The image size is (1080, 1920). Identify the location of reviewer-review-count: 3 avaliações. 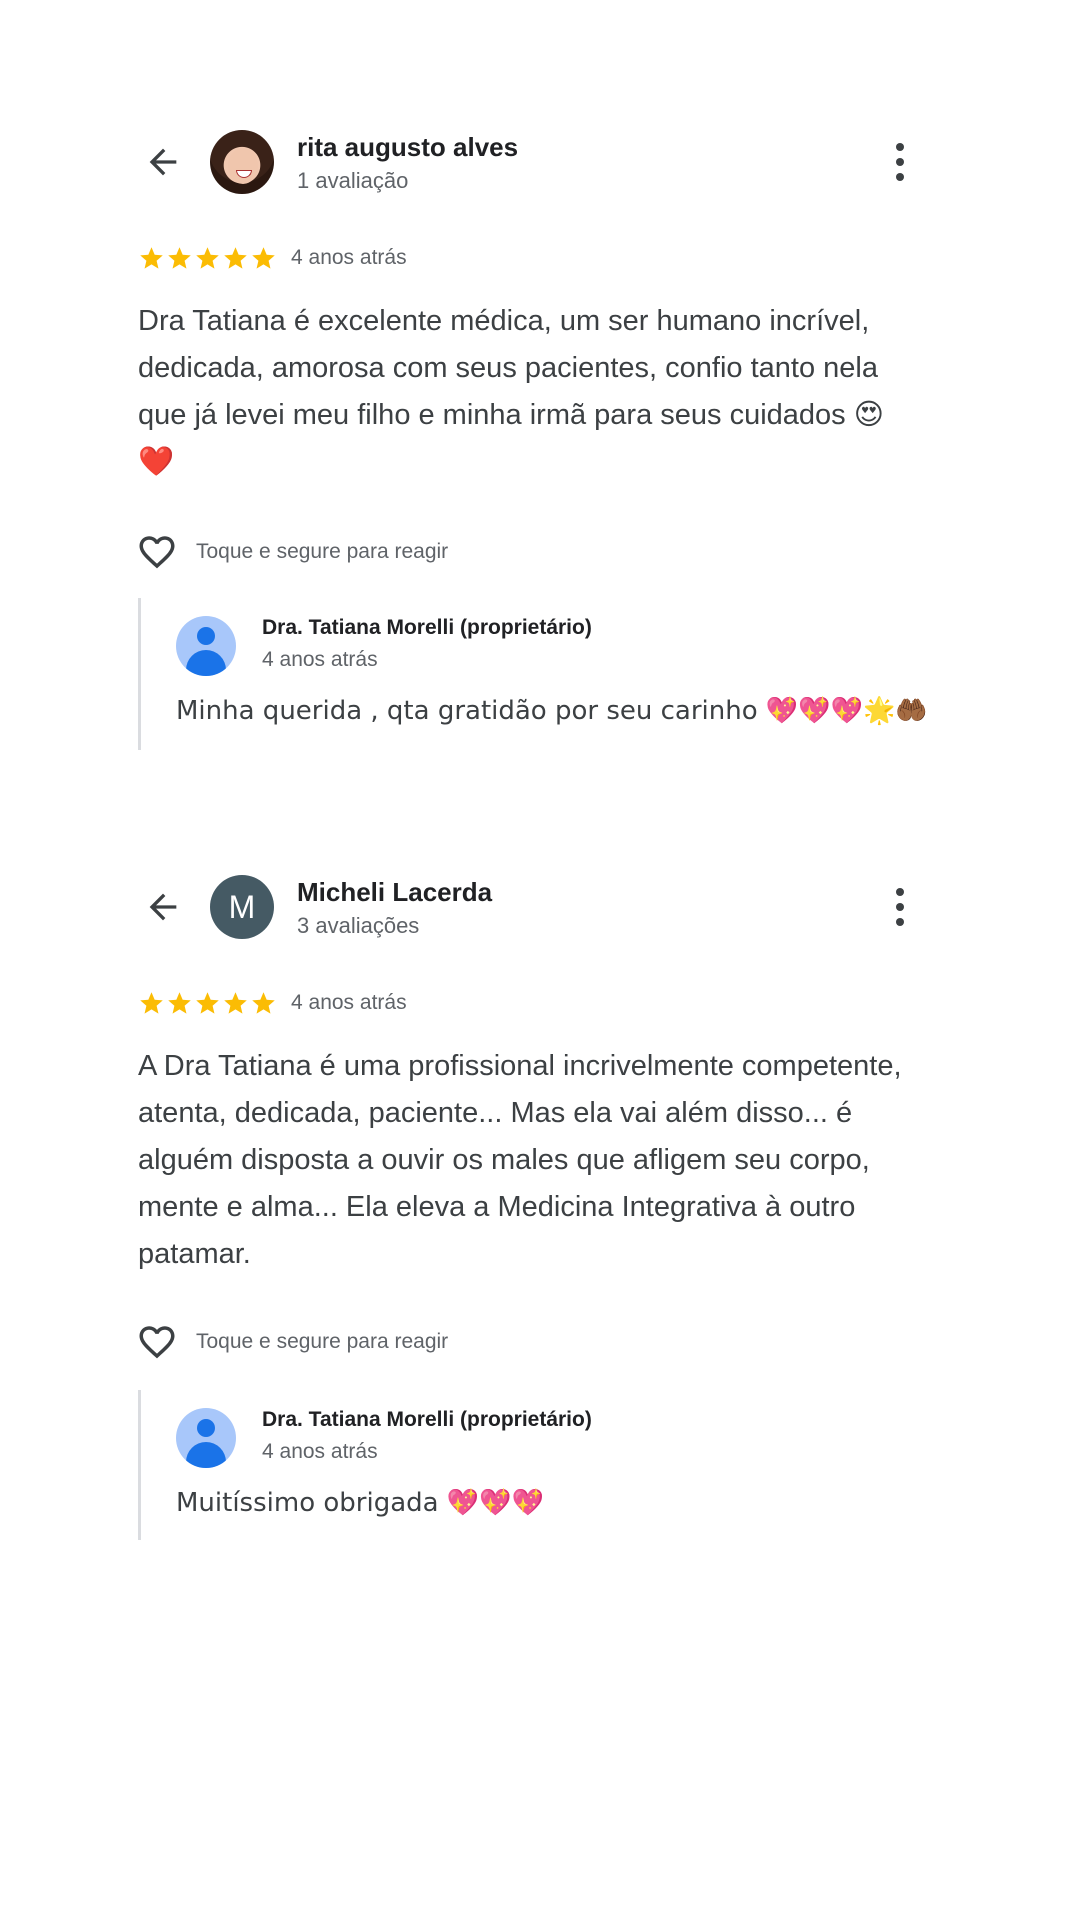
(358, 925).